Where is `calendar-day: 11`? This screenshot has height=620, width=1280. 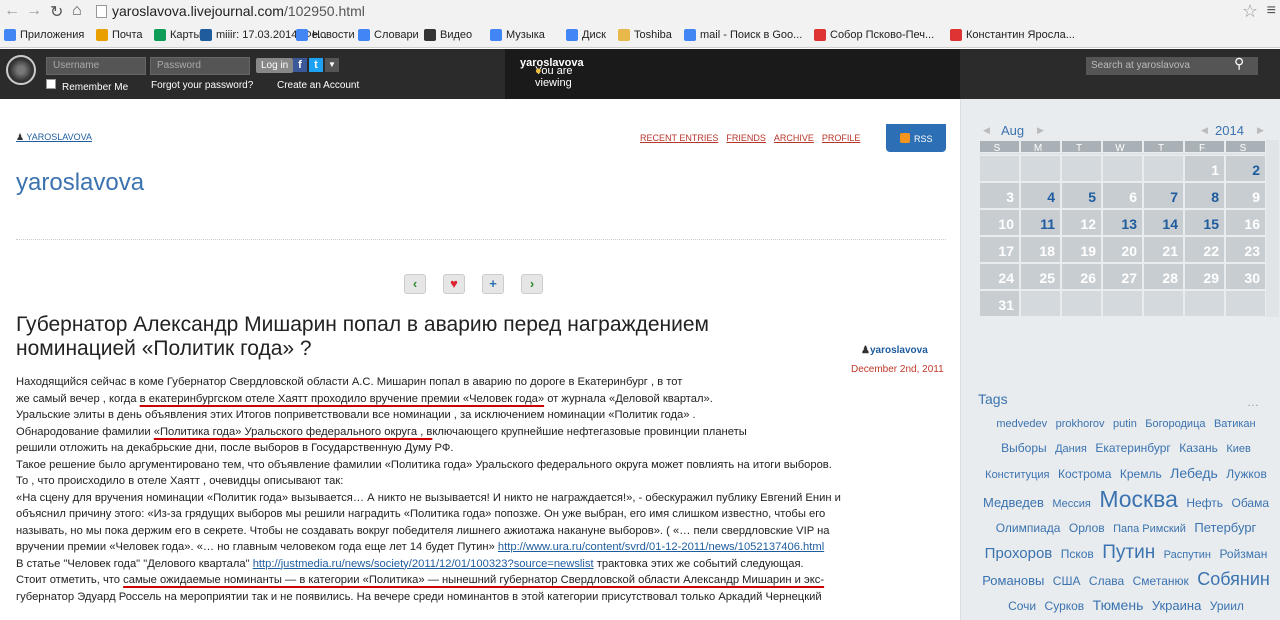
calendar-day: 11 is located at coordinates (1040, 222).